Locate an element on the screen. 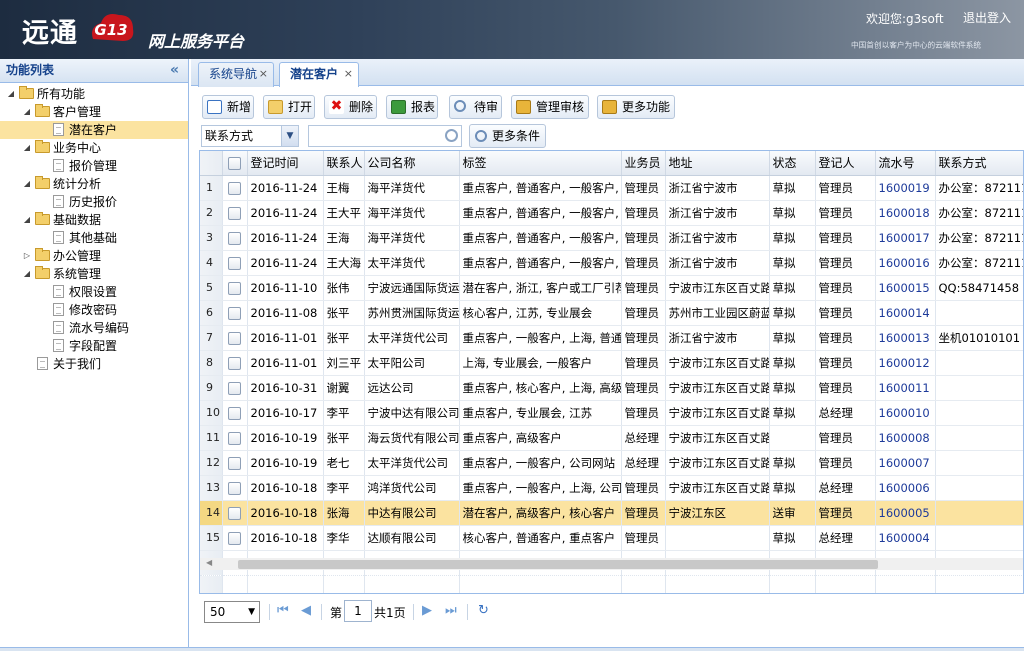  last-page-icon: ⏭ is located at coordinates (451, 610).